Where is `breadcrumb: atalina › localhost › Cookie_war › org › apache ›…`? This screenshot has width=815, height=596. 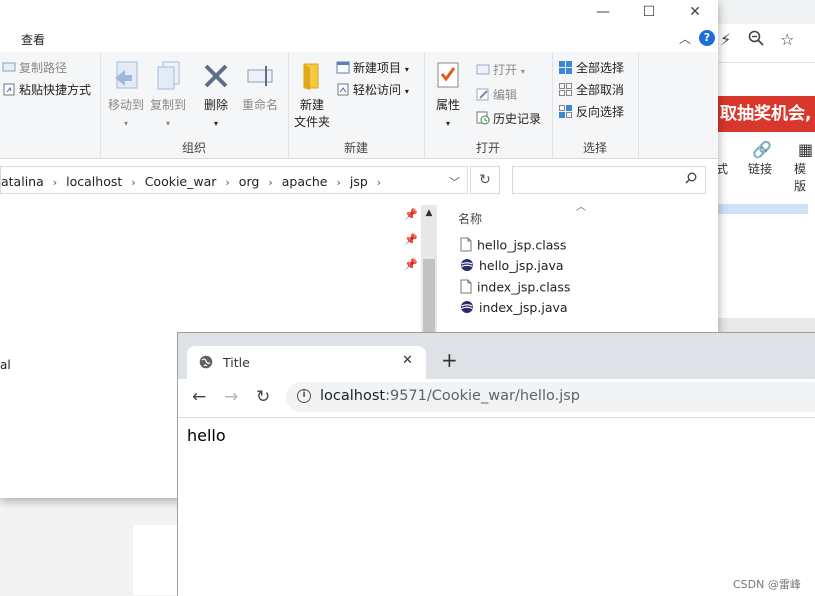 breadcrumb: atalina › localhost › Cookie_war › org › apache ›… is located at coordinates (195, 181).